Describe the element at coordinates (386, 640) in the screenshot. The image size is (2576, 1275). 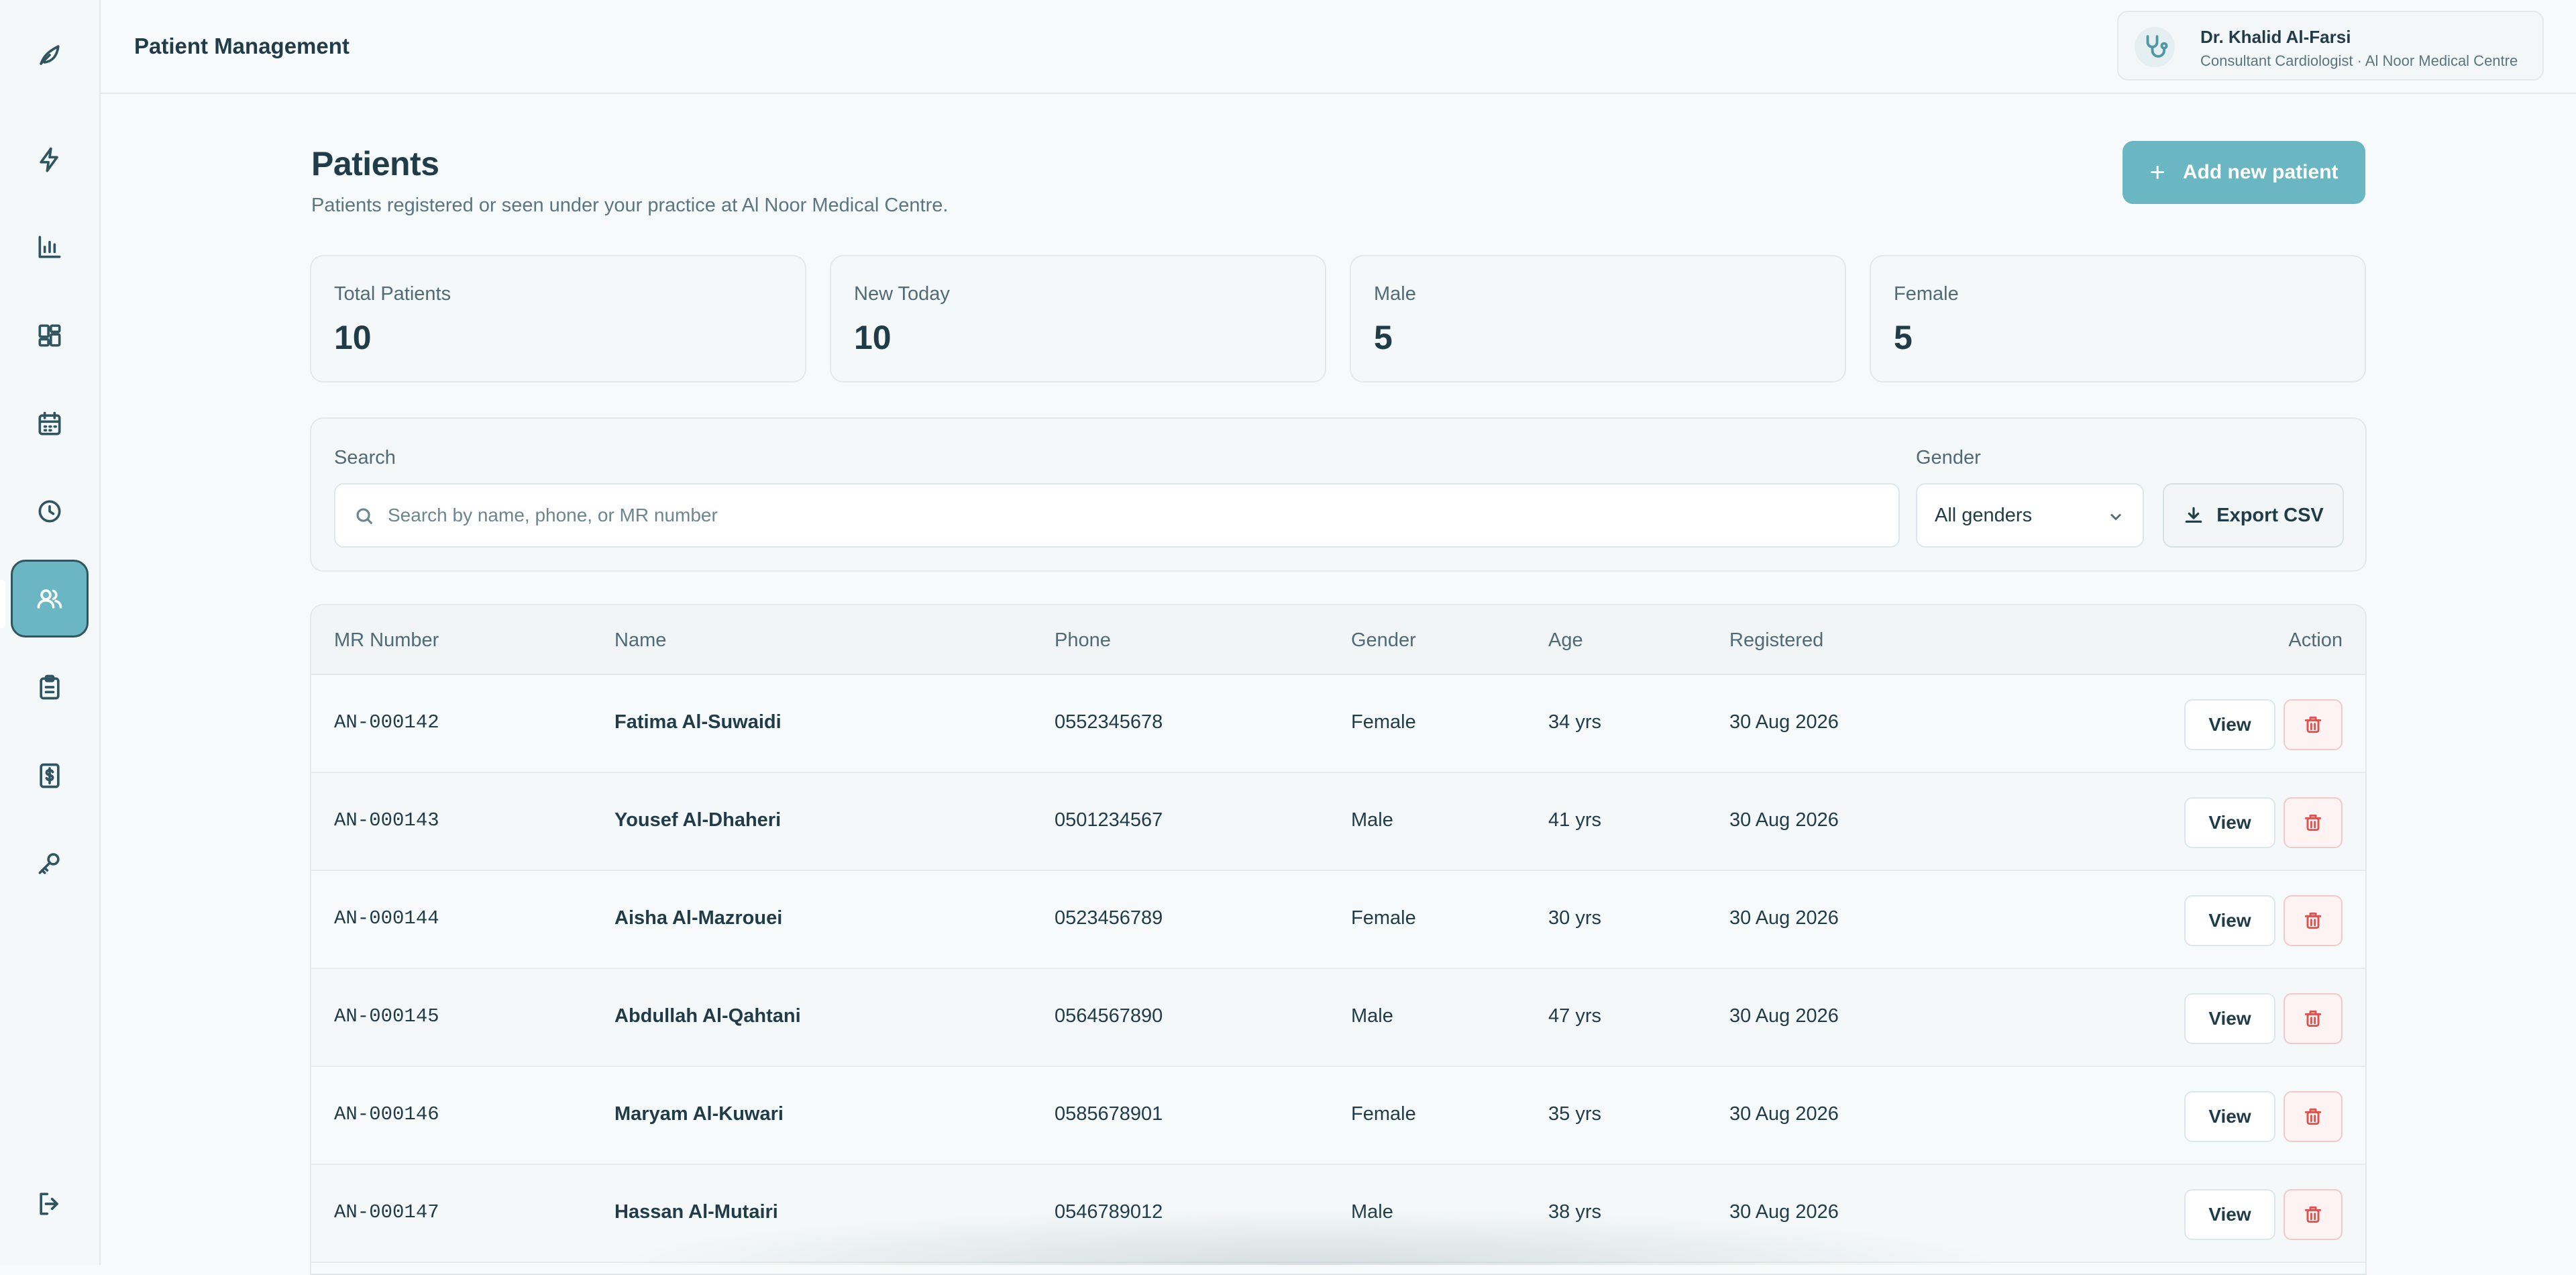
I see `column-header-mr: MR Number` at that location.